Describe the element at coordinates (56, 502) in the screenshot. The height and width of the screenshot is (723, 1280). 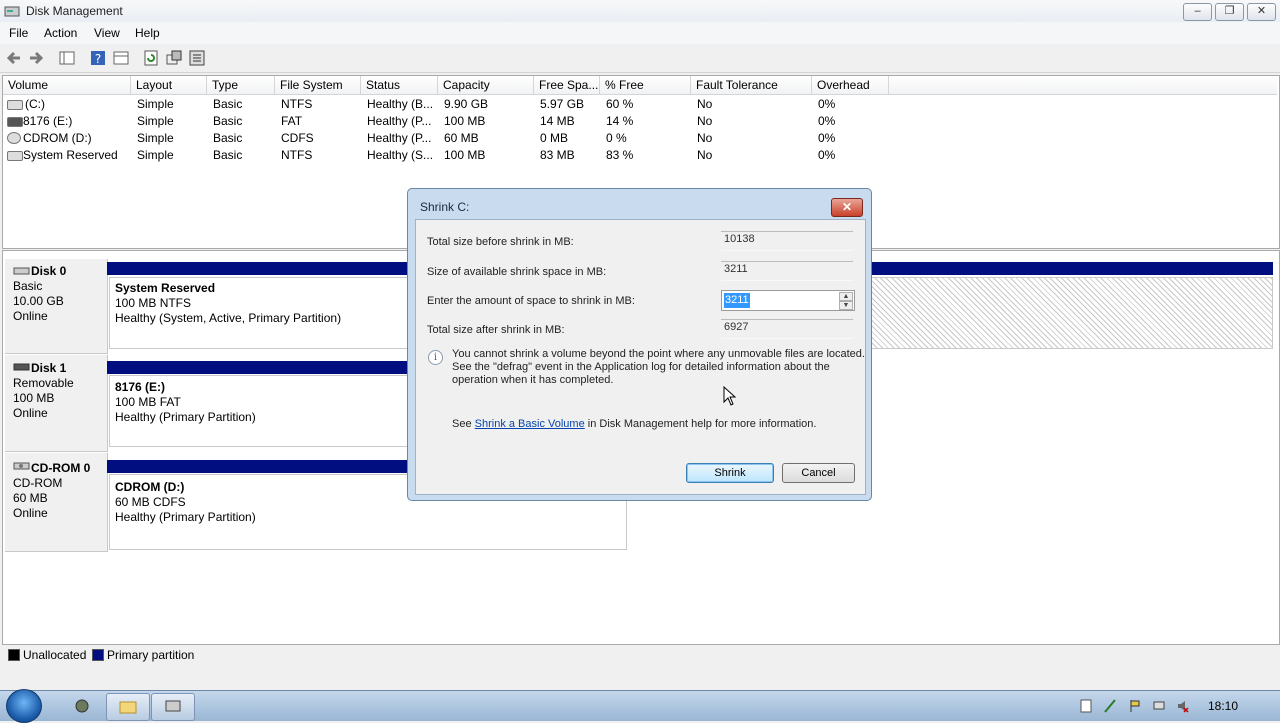
I see `cdrom-0-label: CD-ROM 0 CD-ROM 60 MB Online` at that location.